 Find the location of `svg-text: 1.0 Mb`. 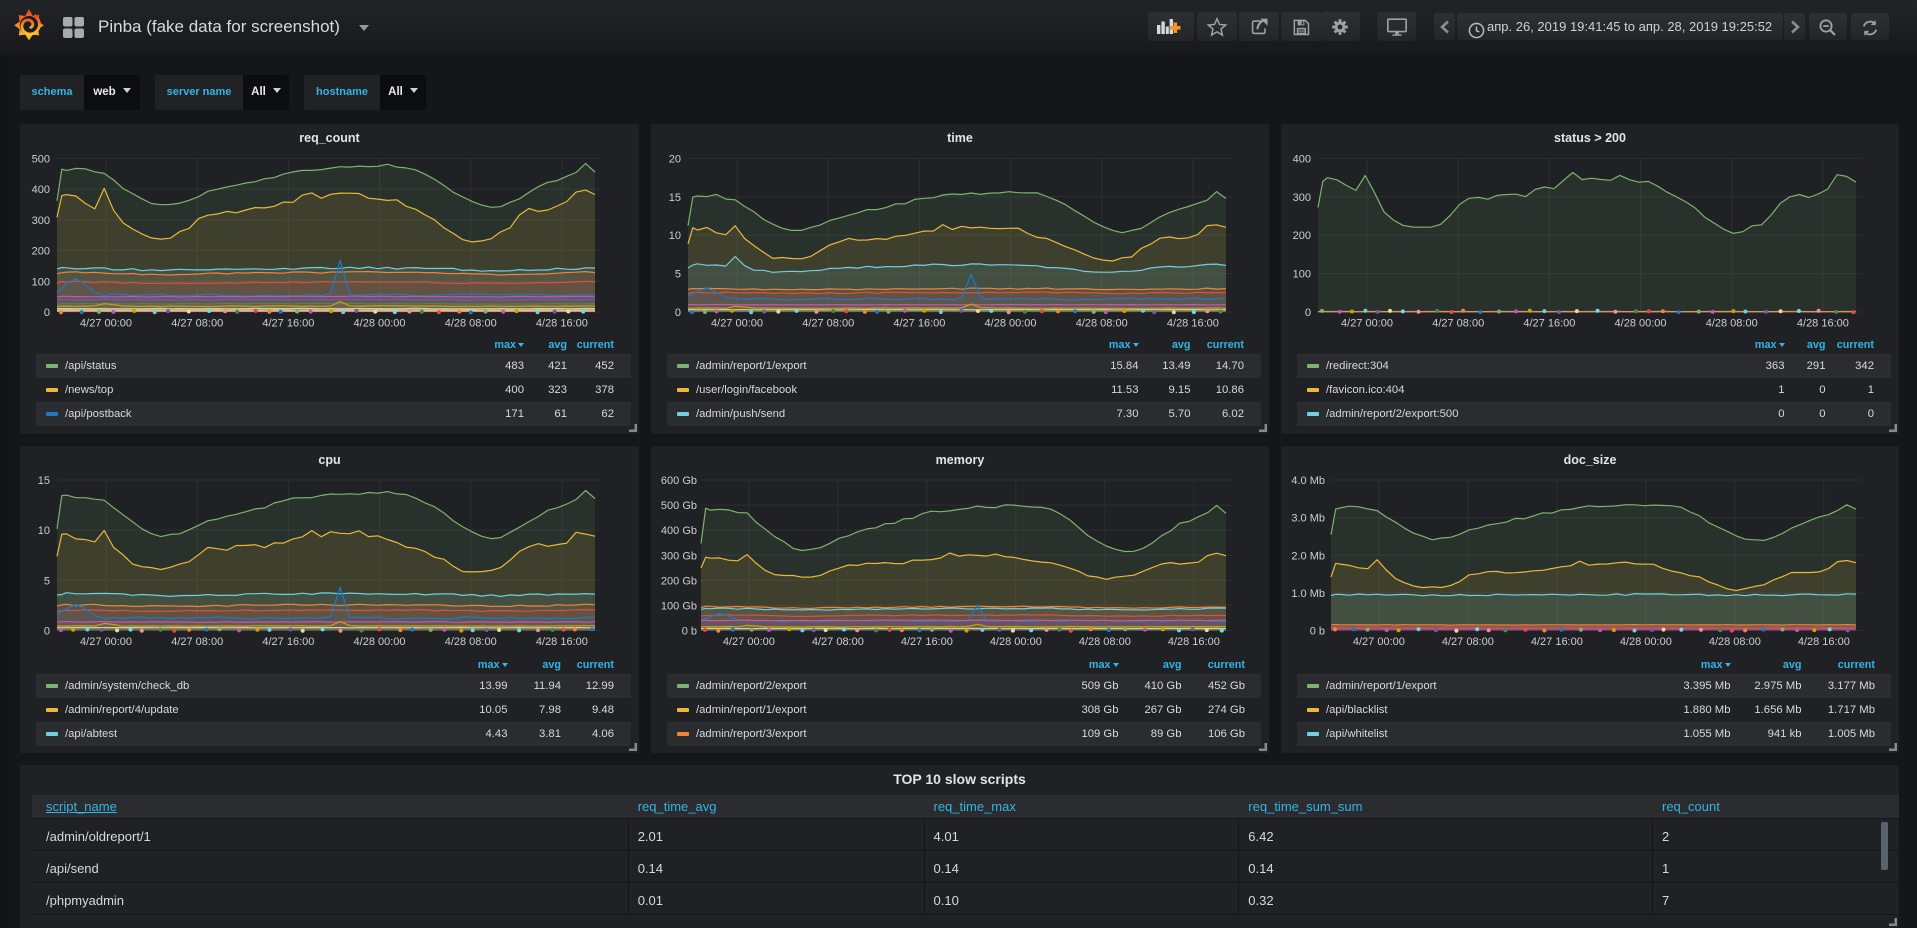

svg-text: 1.0 Mb is located at coordinates (1308, 593).